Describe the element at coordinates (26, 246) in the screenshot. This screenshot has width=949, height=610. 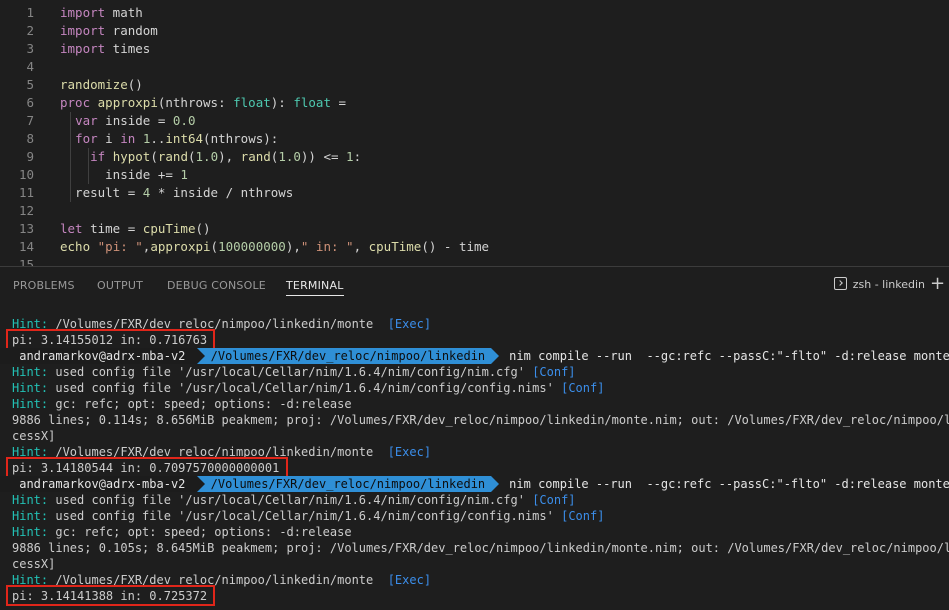
I see `line-number: 14` at that location.